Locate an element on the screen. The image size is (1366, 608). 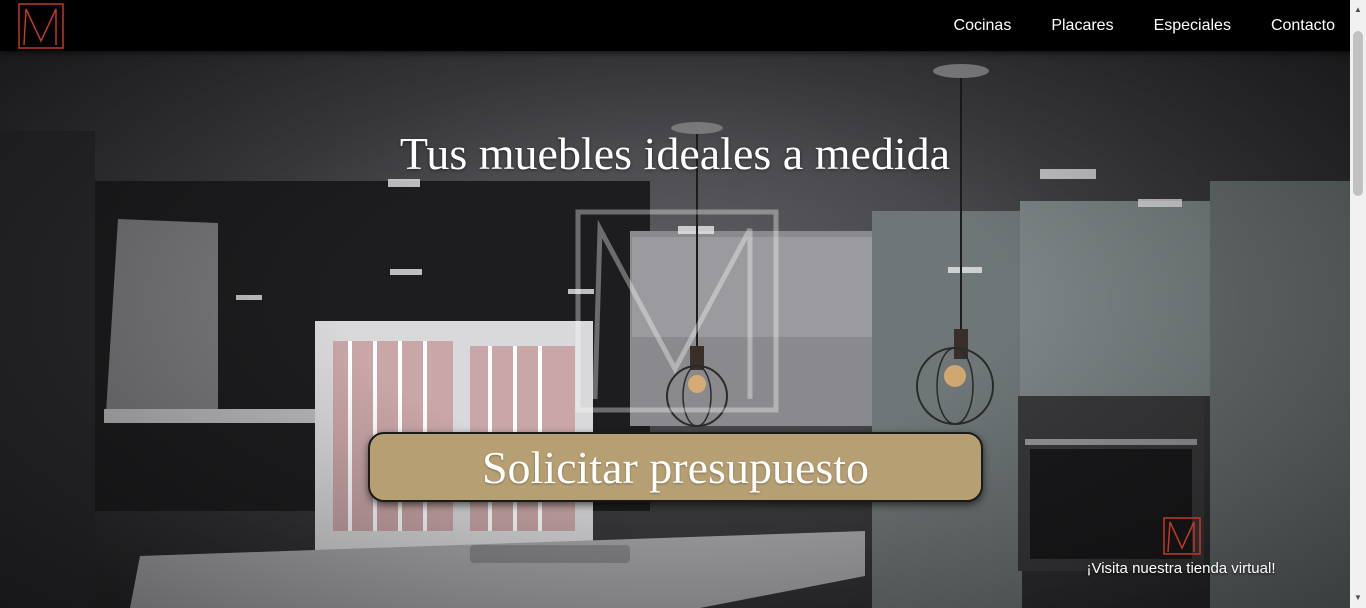
scroll-up-arrow-icon: ▲ is located at coordinates (1358, 10).